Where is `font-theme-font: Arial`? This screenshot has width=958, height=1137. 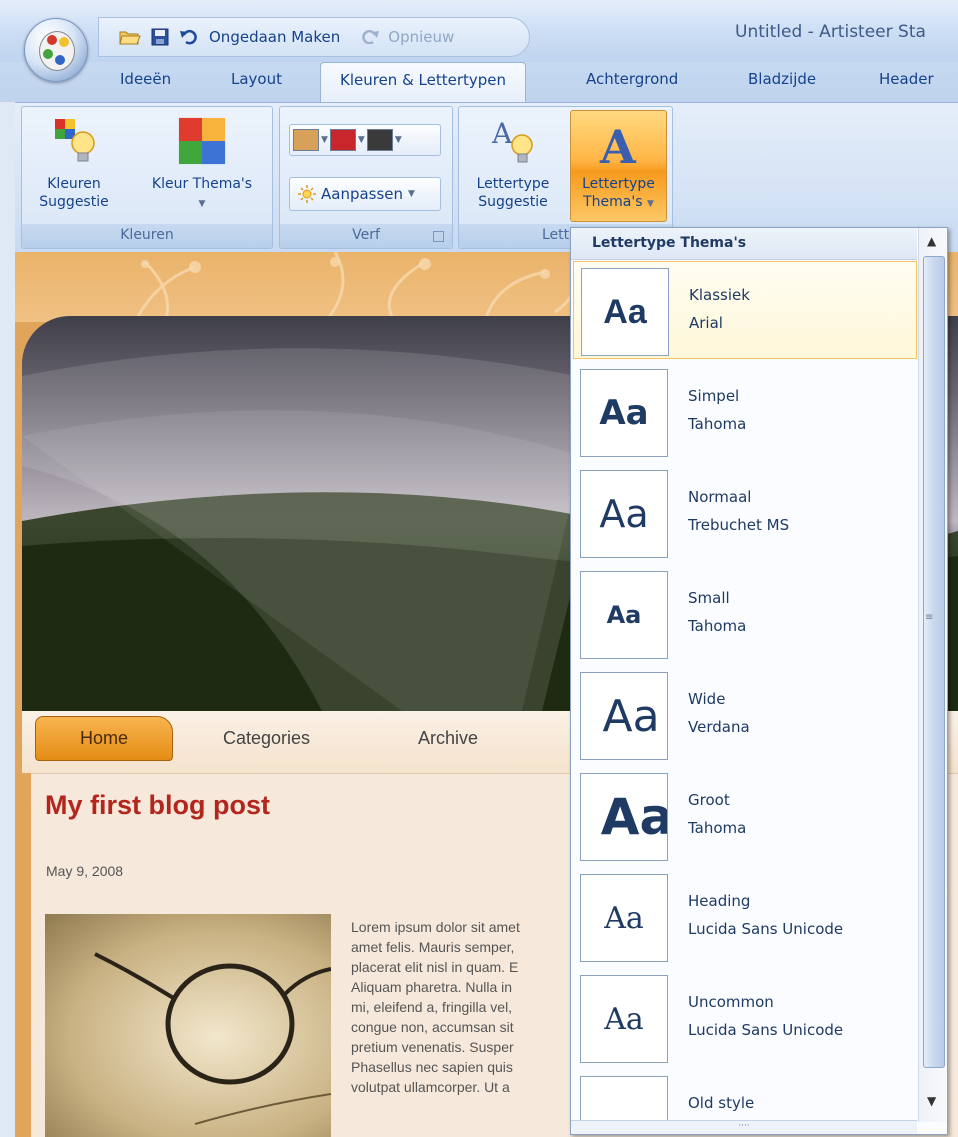 font-theme-font: Arial is located at coordinates (706, 323).